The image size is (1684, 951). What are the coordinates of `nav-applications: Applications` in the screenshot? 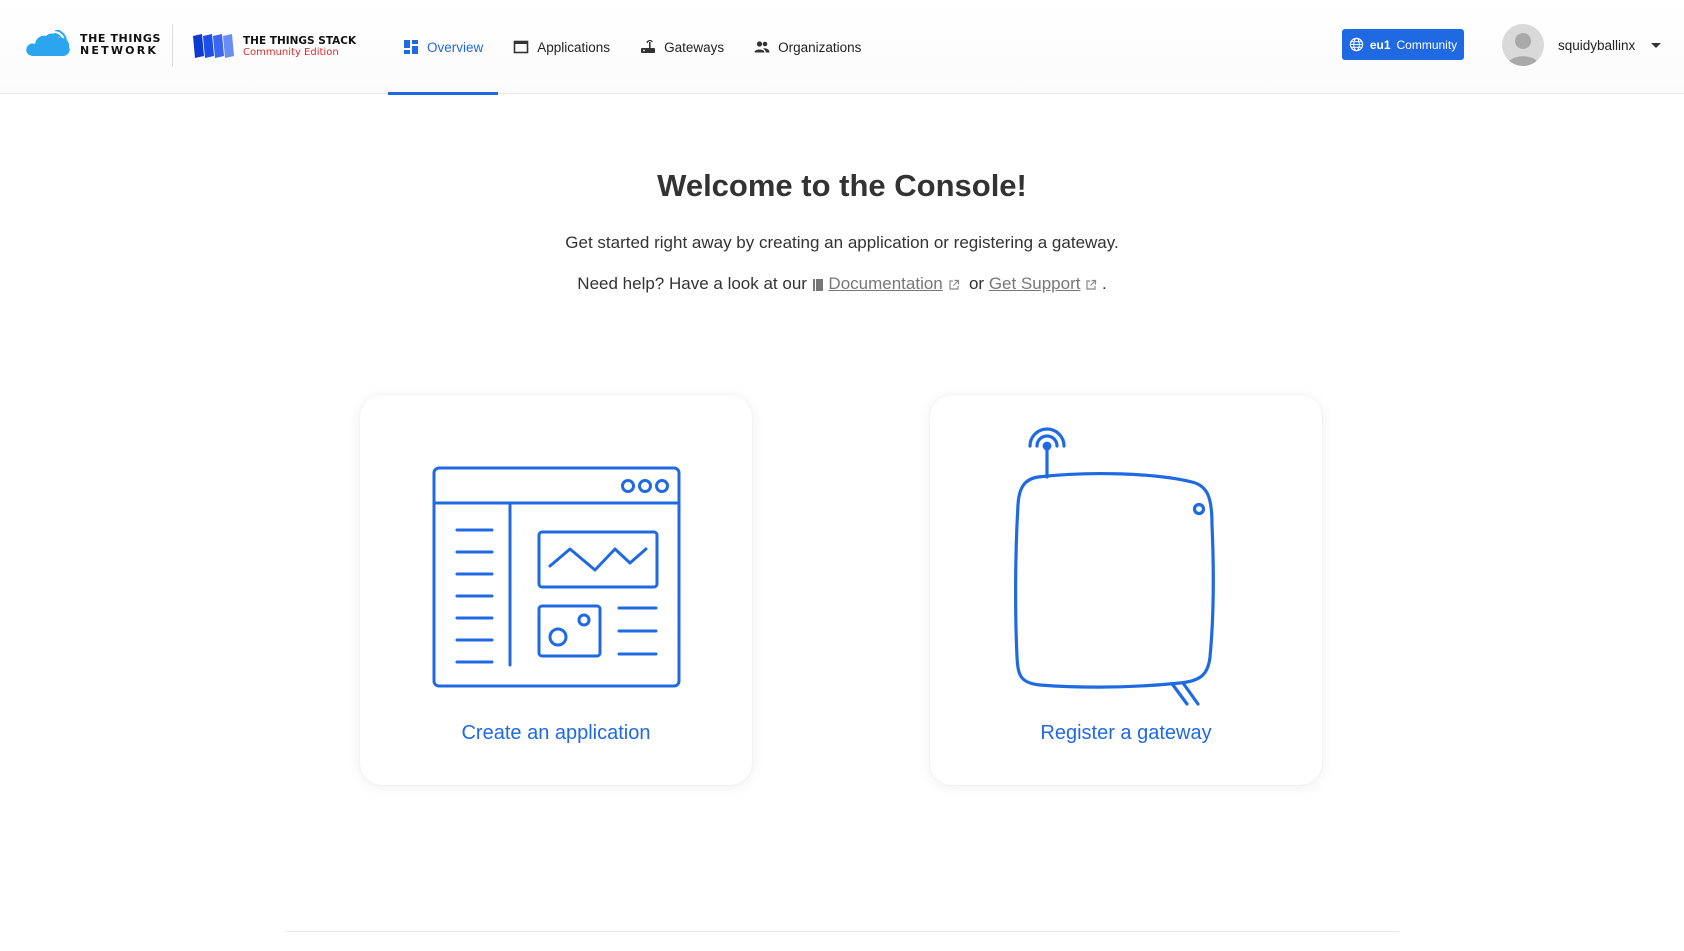 It's located at (561, 47).